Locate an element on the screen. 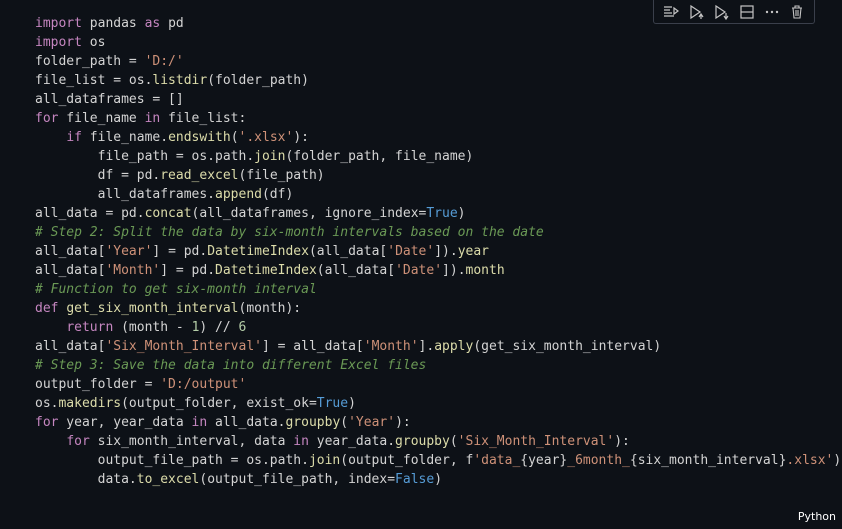 This screenshot has width=842, height=529. code-token: '.xlsx' is located at coordinates (266, 137).